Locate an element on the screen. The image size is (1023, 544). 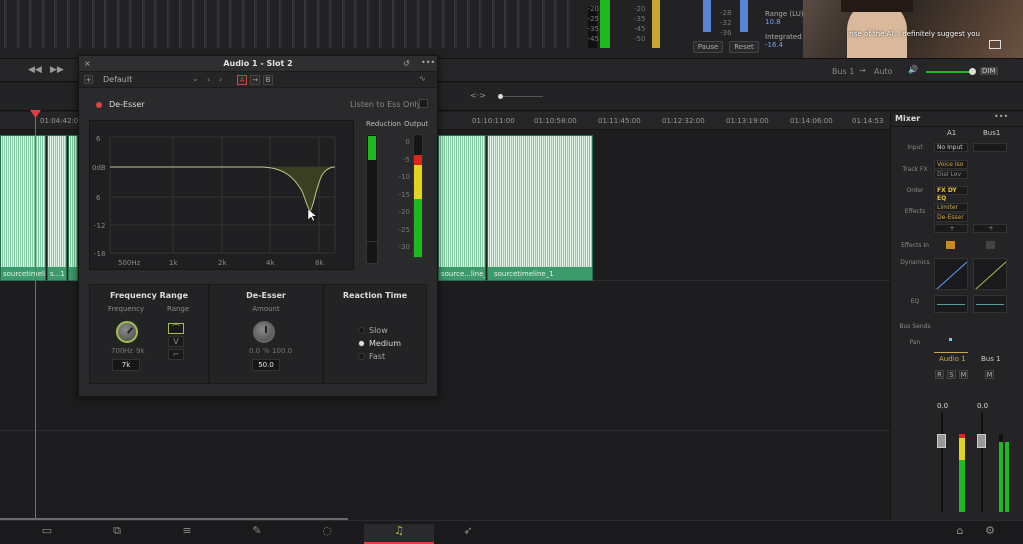
trackfx-slot: Dial Lev is located at coordinates (951, 174).